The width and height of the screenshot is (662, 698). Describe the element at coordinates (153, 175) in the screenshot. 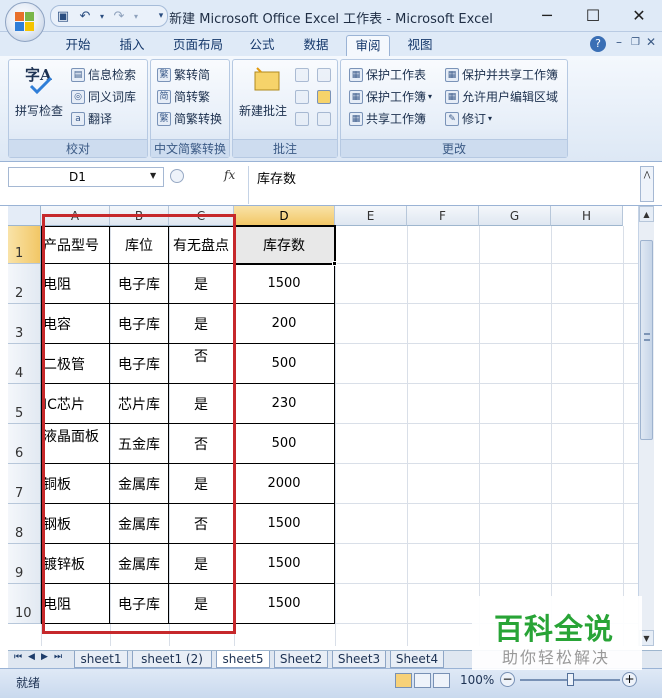

I see `chevron-down-icon: ▼` at that location.